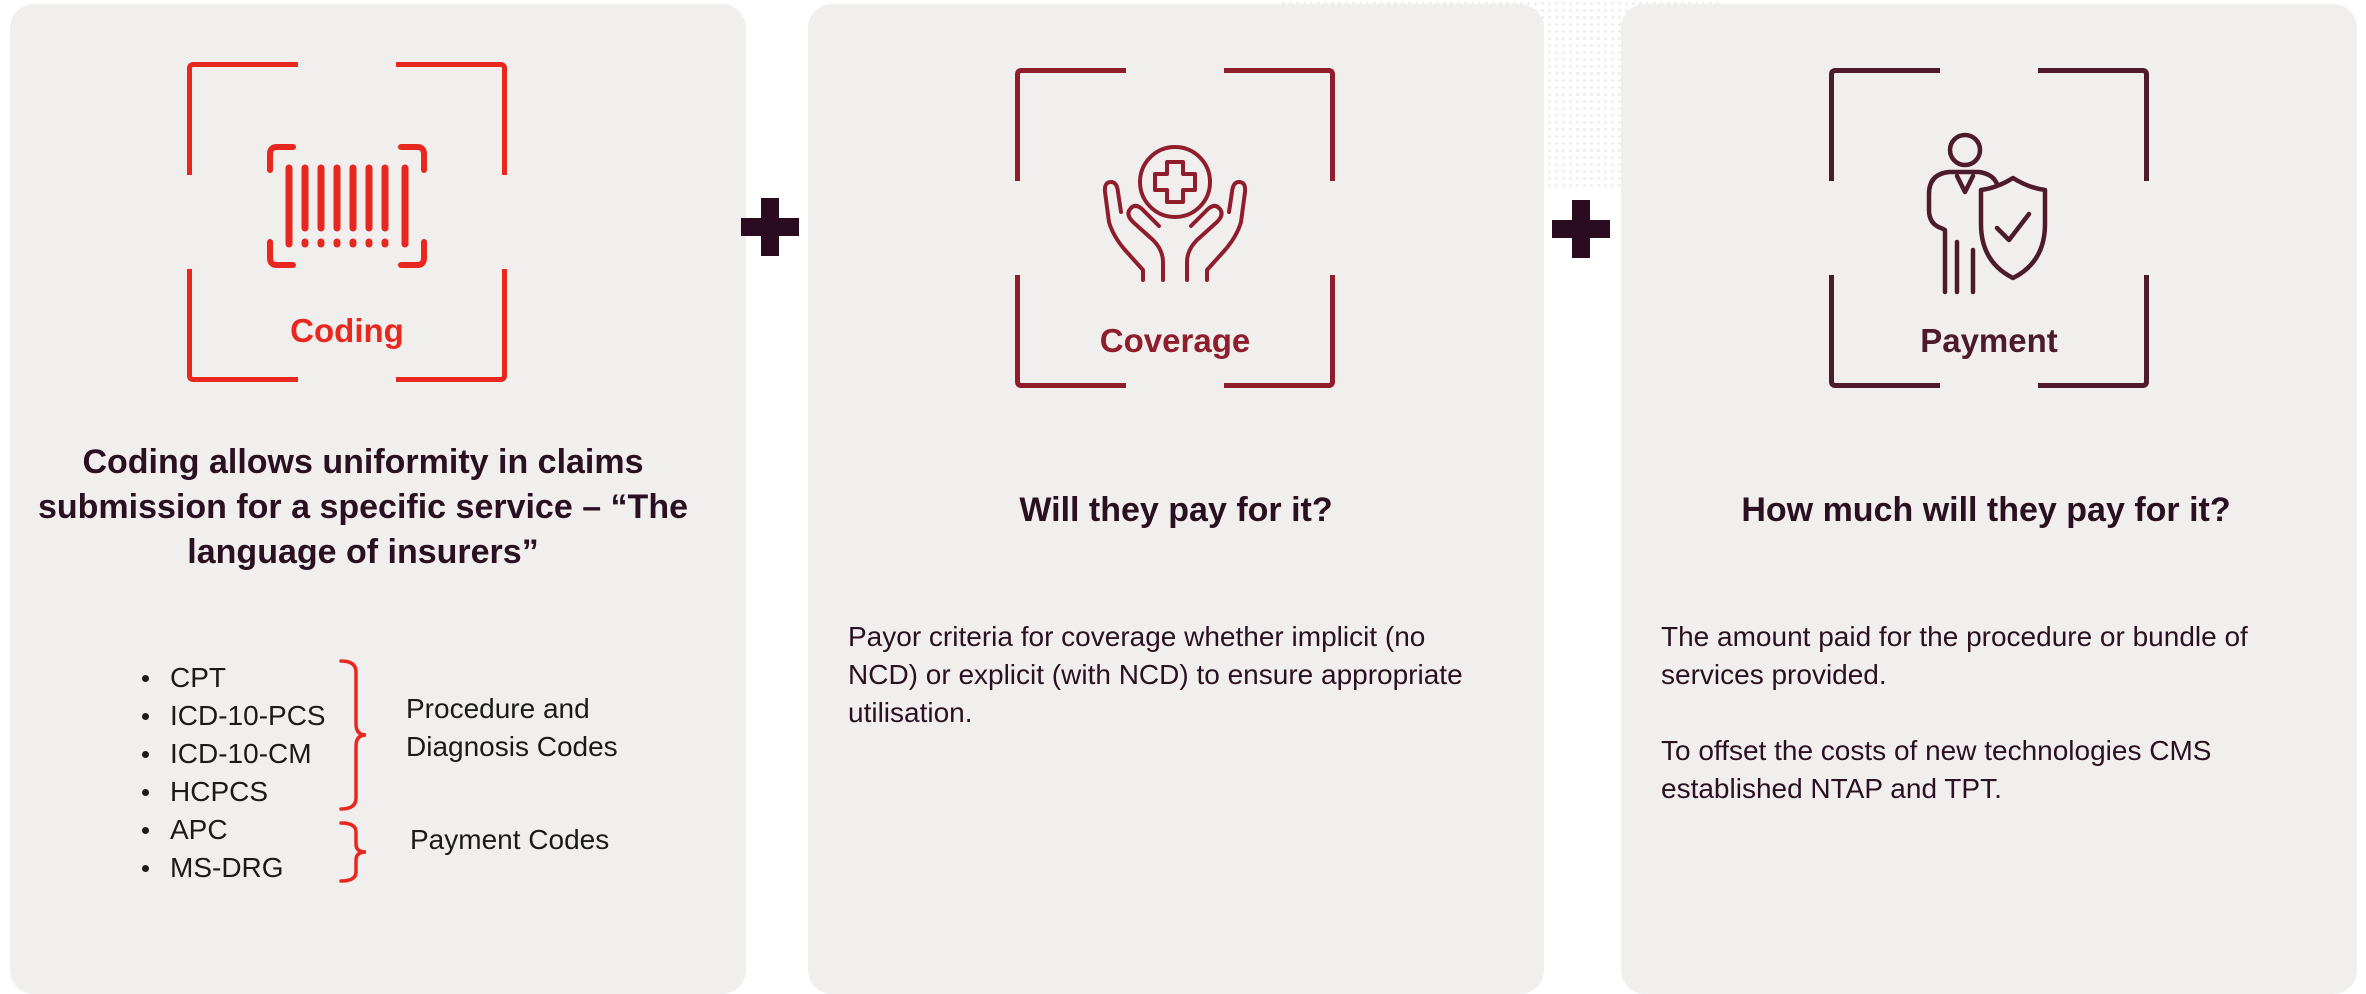  What do you see at coordinates (1176, 510) in the screenshot?
I see `coverage-heading: Will they pay for it?` at bounding box center [1176, 510].